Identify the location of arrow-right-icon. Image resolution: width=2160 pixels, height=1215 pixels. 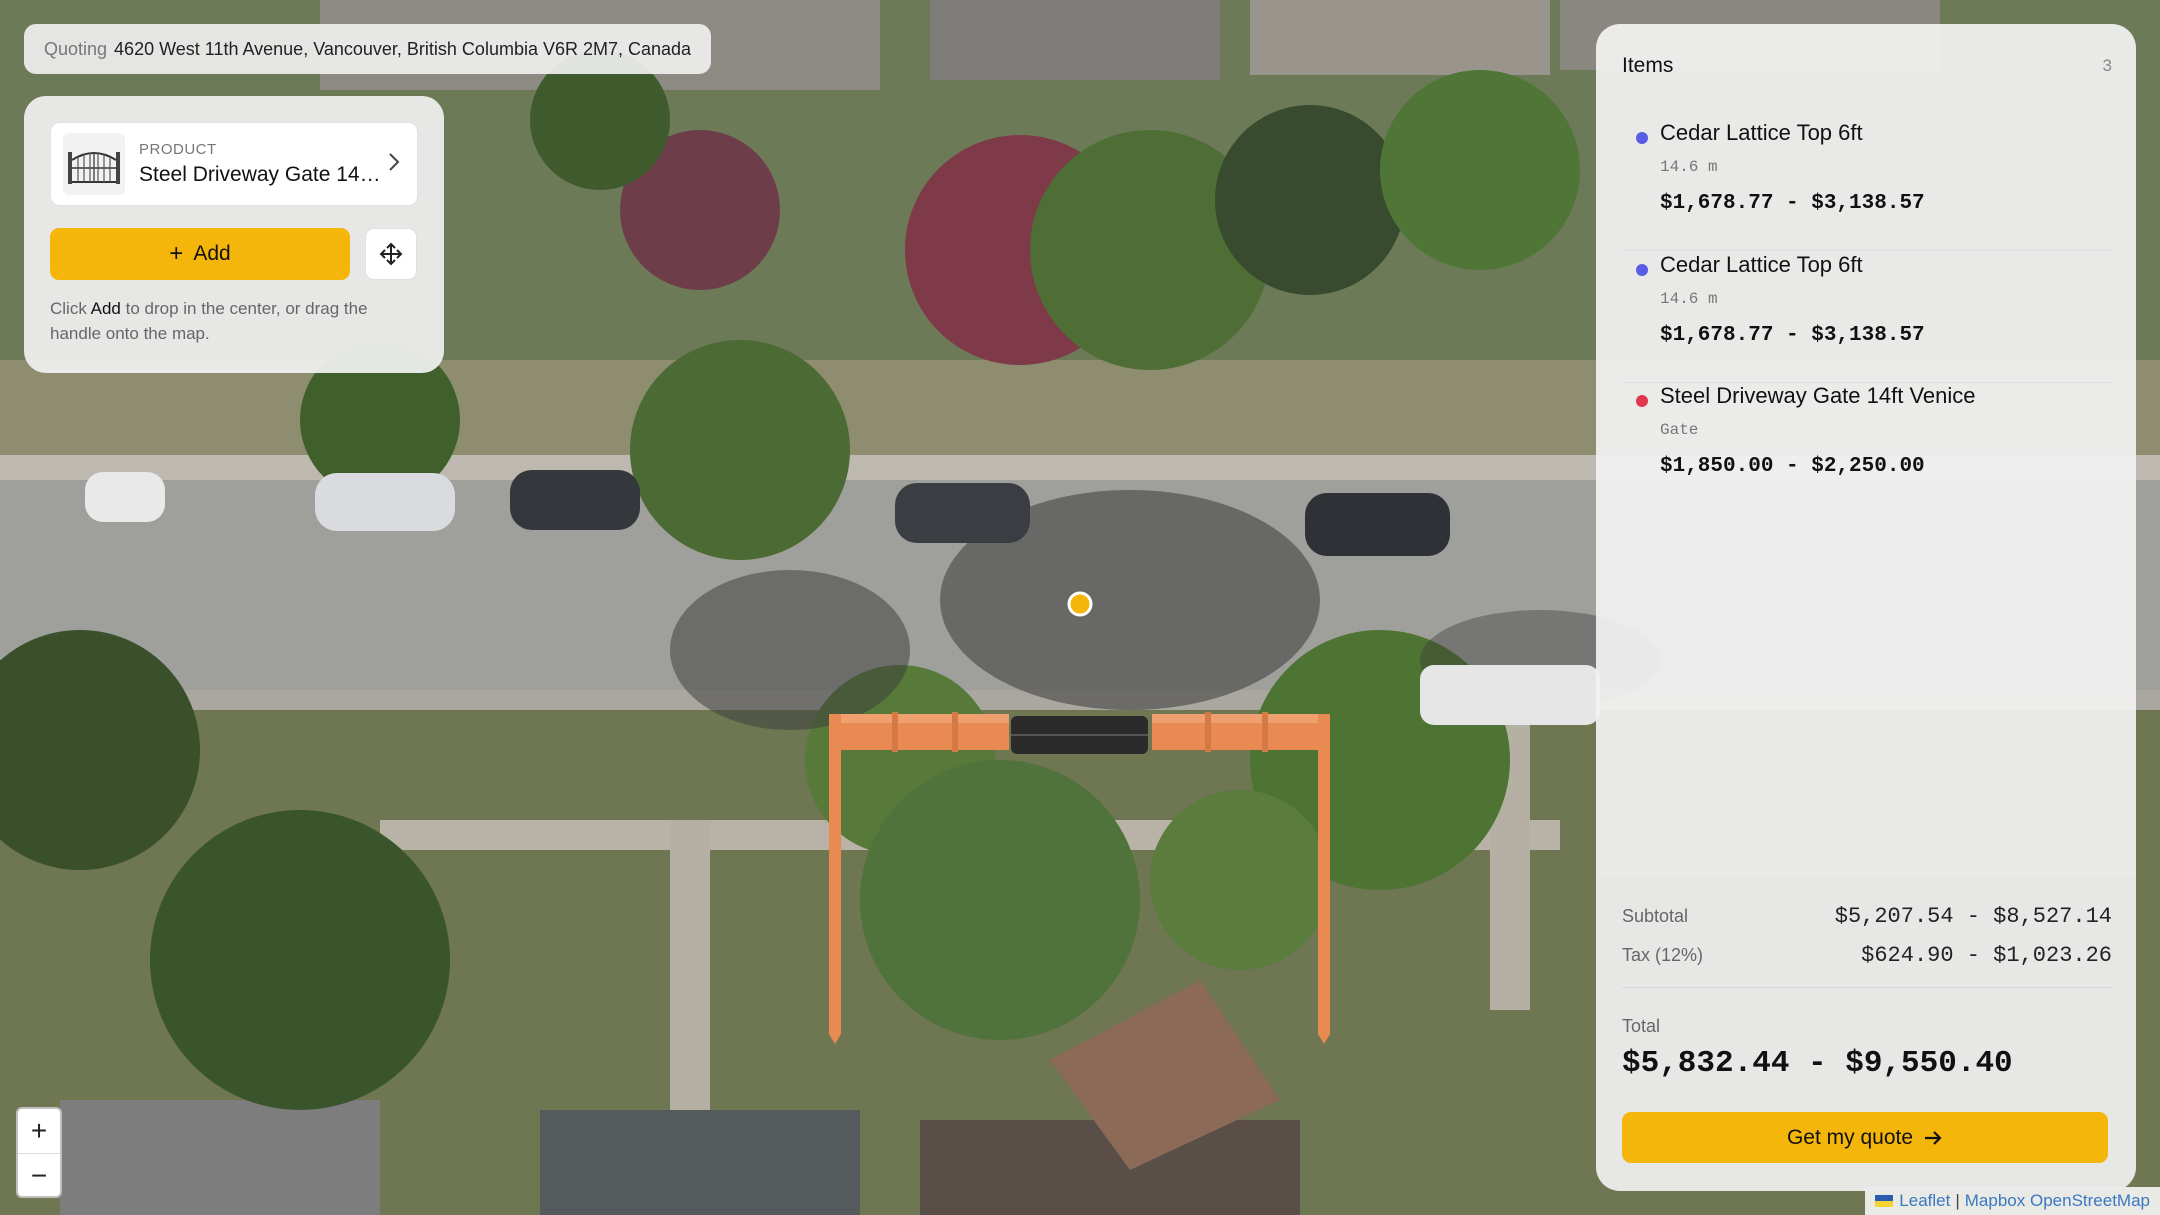
(1933, 1138).